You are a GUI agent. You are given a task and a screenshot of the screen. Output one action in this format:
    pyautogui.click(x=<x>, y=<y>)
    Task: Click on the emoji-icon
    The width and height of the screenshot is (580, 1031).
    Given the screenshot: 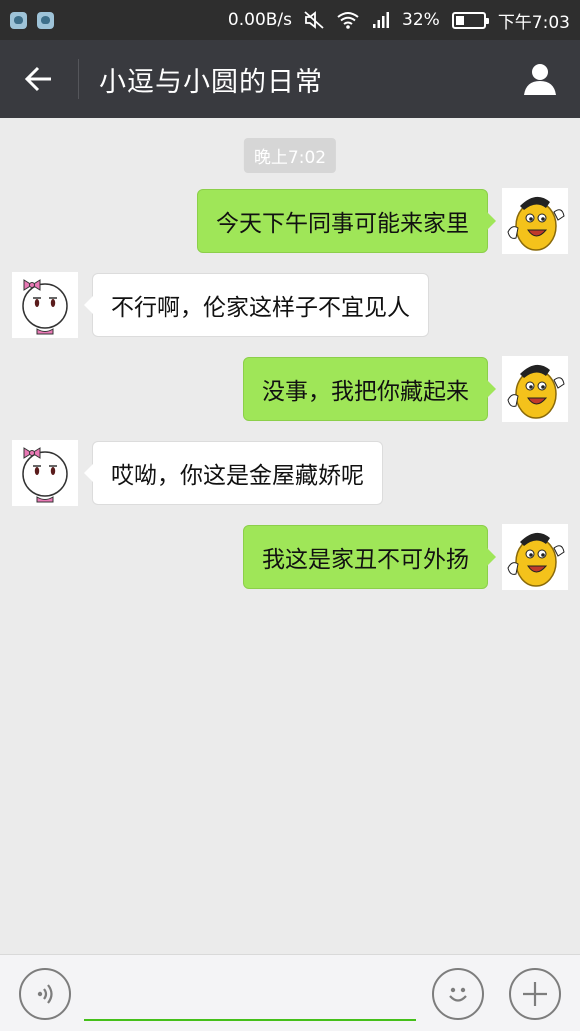 What is the action you would take?
    pyautogui.click(x=458, y=994)
    